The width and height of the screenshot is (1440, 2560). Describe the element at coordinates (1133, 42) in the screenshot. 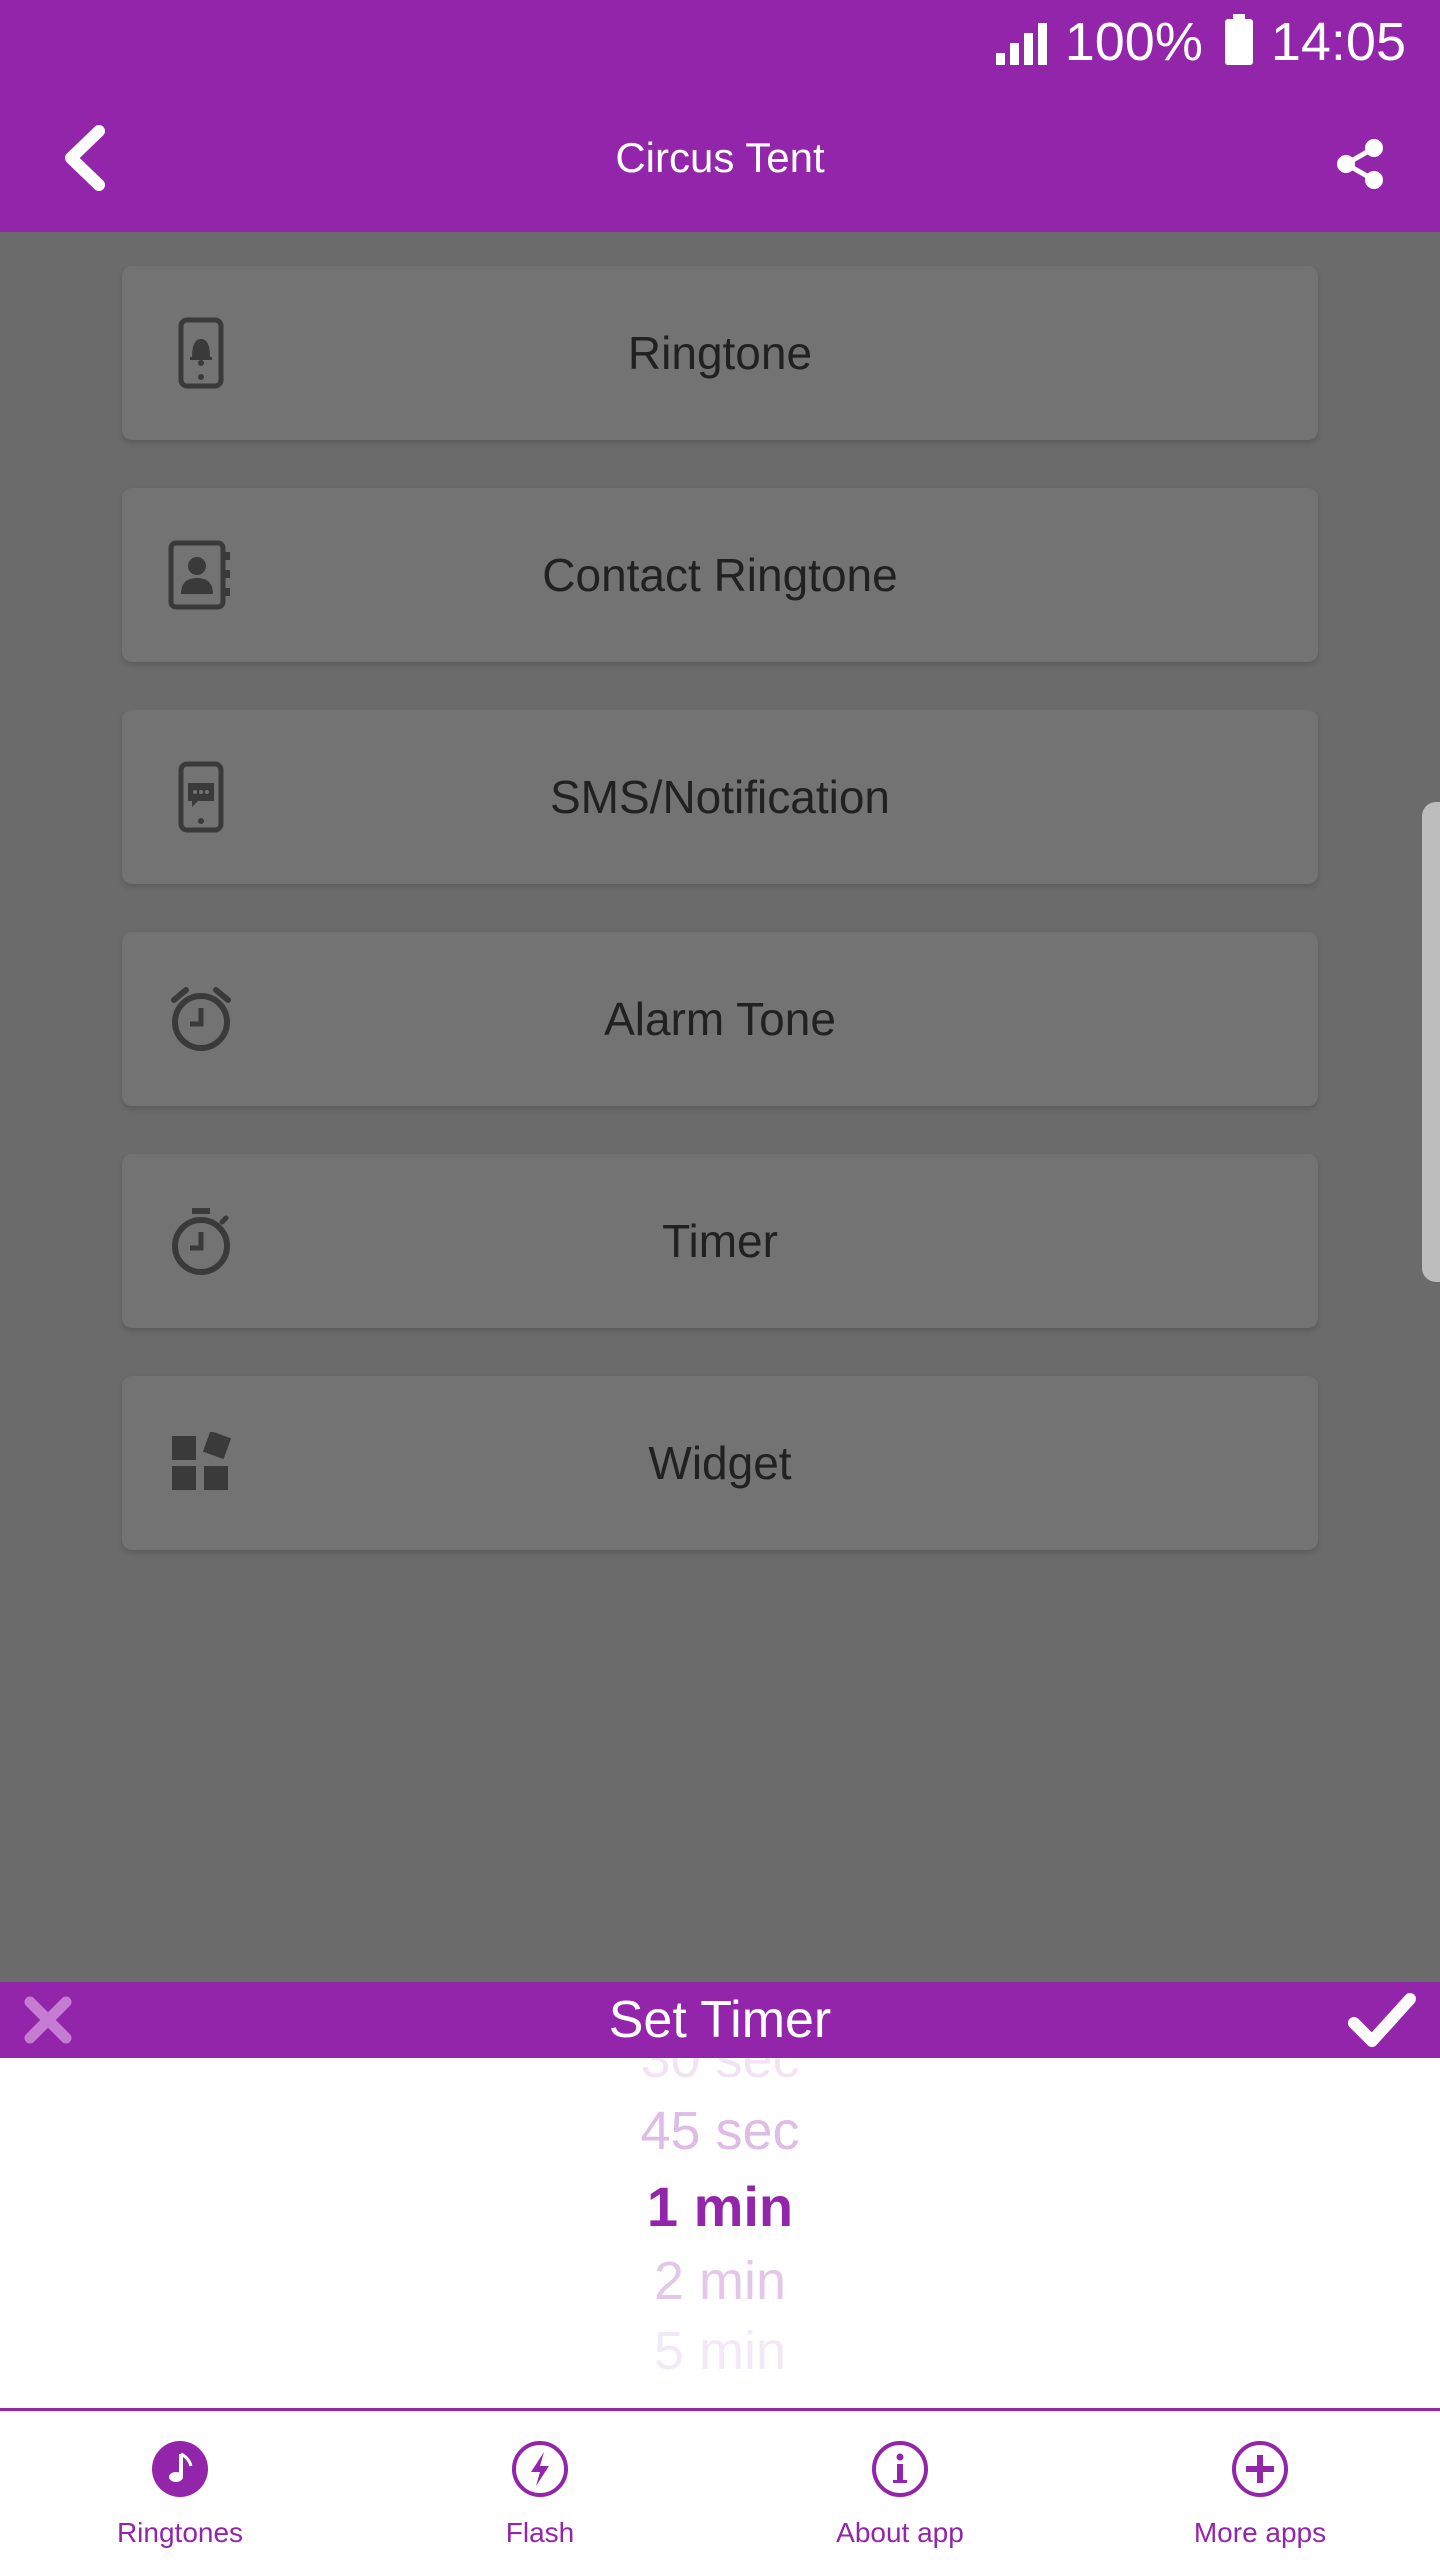

I see `battery-percent: 100%` at that location.